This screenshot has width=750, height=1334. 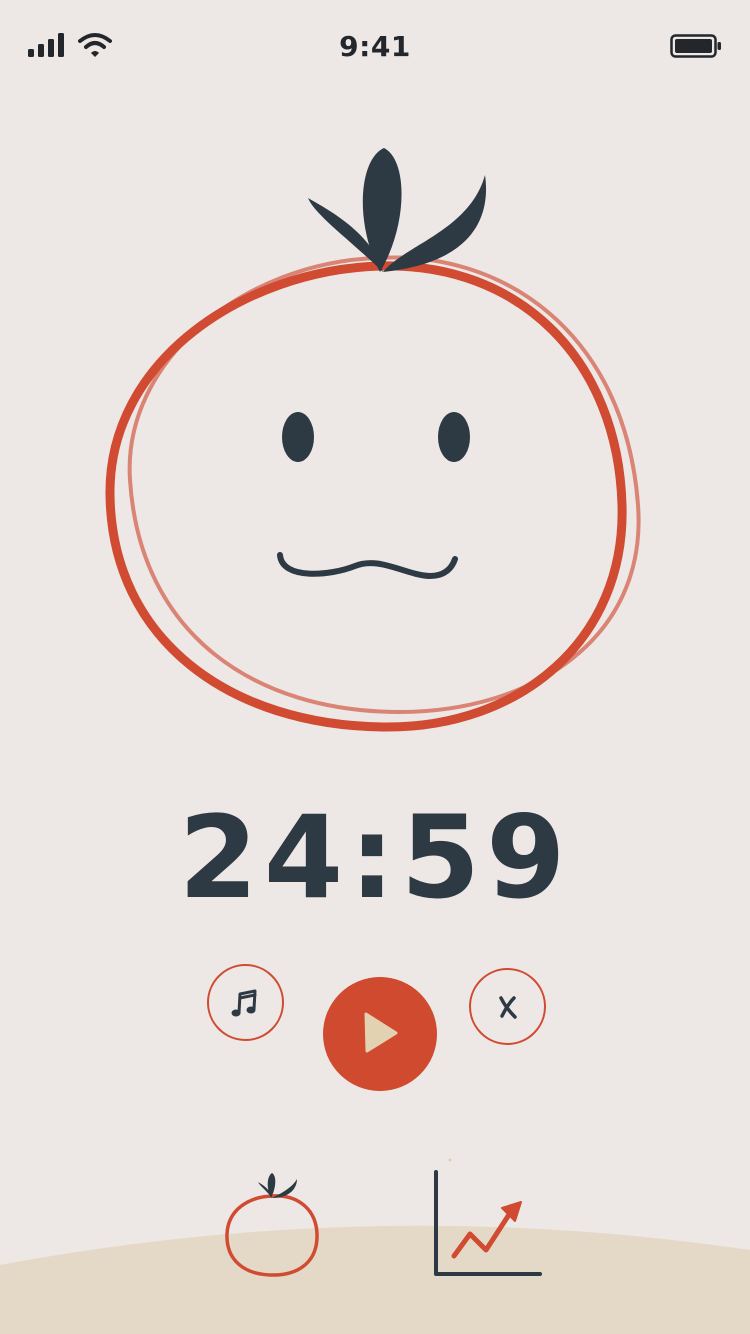 What do you see at coordinates (367, 566) in the screenshot?
I see `mouth` at bounding box center [367, 566].